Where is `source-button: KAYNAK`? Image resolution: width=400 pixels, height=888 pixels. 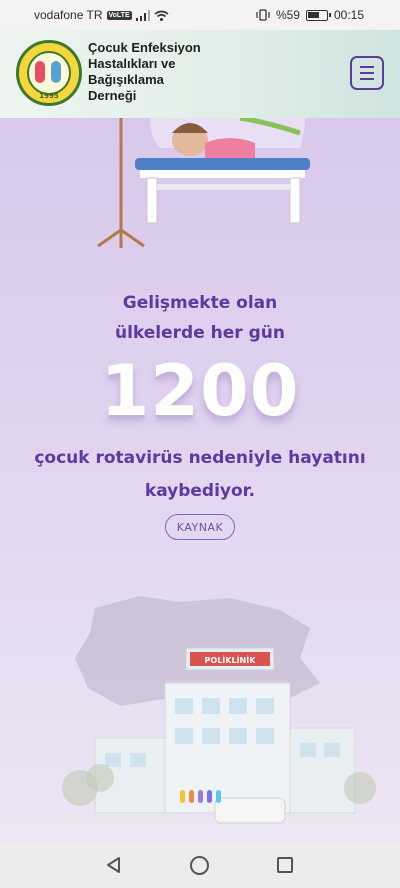
source-button: KAYNAK is located at coordinates (200, 527).